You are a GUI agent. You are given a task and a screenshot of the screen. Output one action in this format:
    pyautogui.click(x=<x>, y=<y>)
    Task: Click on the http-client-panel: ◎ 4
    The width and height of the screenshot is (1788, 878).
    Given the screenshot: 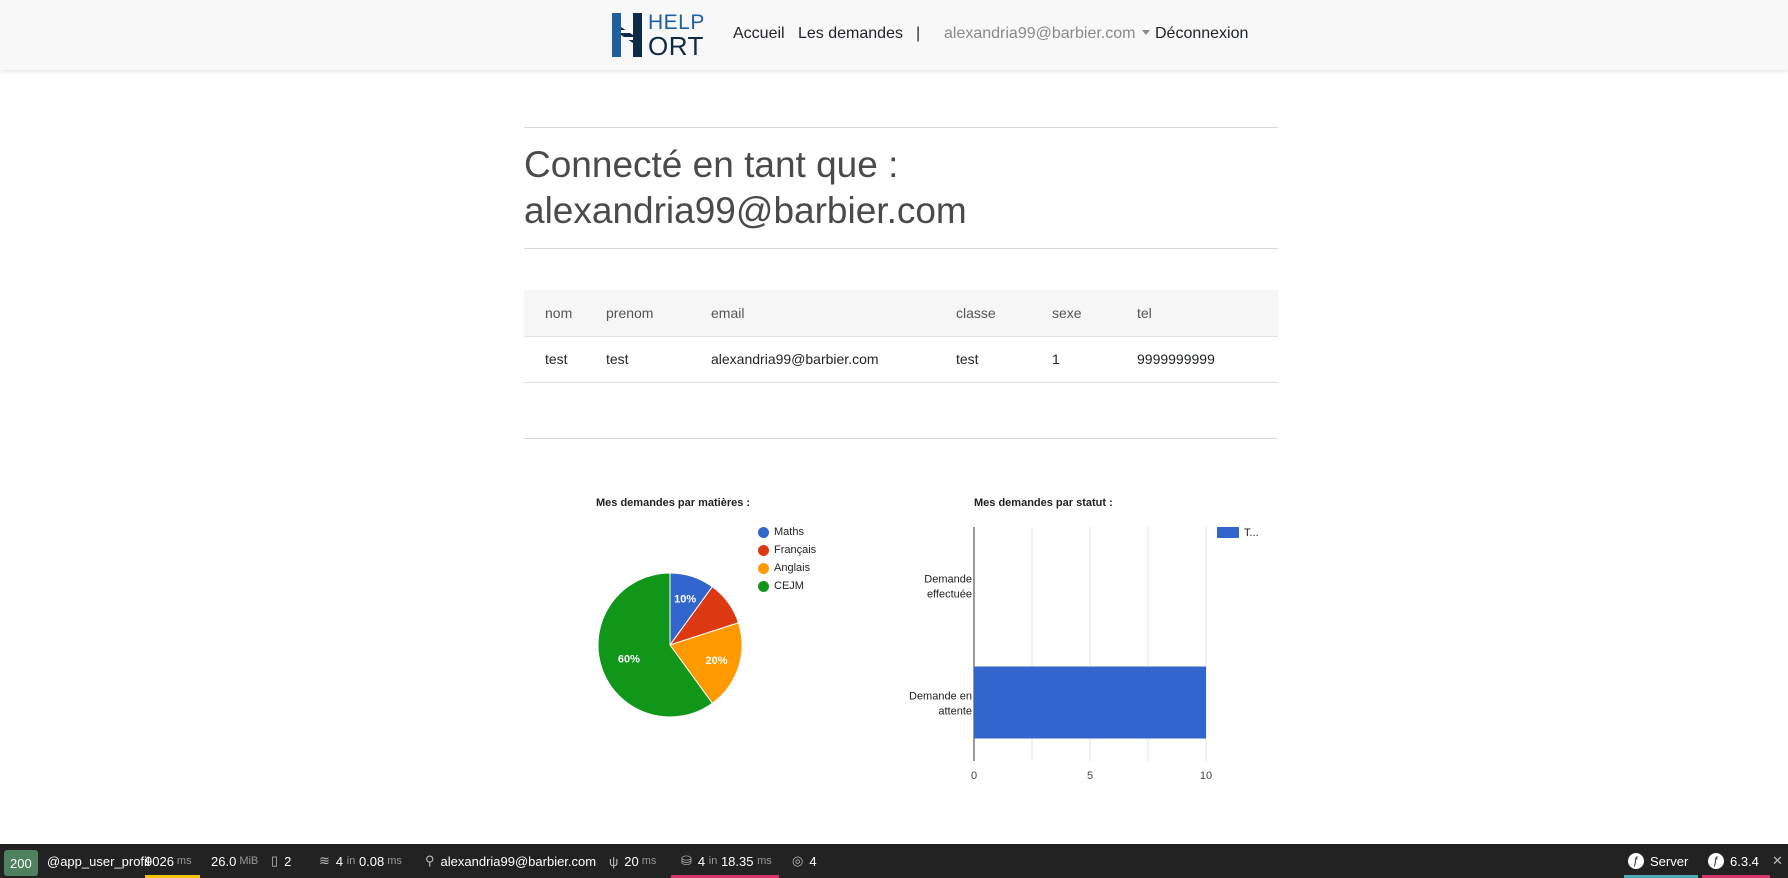 What is the action you would take?
    pyautogui.click(x=804, y=861)
    